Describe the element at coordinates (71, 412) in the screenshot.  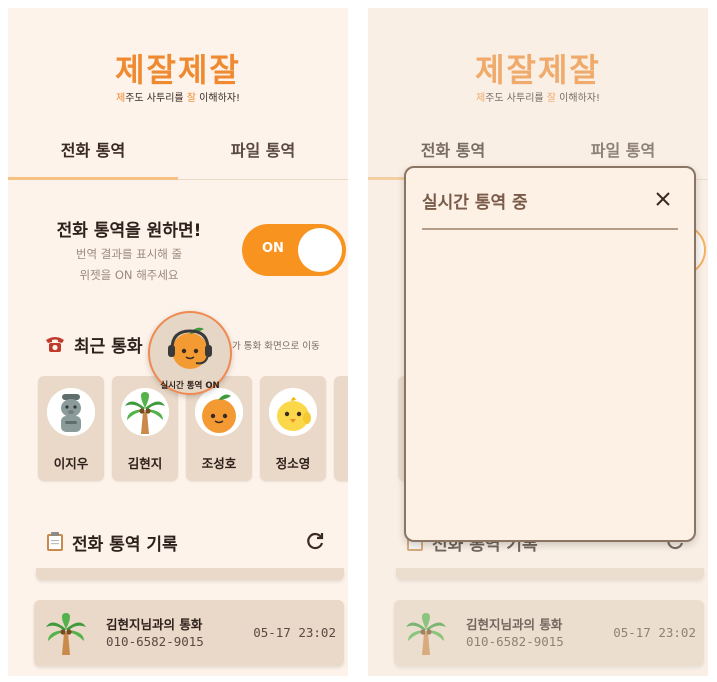
I see `dolhareubang-icon` at that location.